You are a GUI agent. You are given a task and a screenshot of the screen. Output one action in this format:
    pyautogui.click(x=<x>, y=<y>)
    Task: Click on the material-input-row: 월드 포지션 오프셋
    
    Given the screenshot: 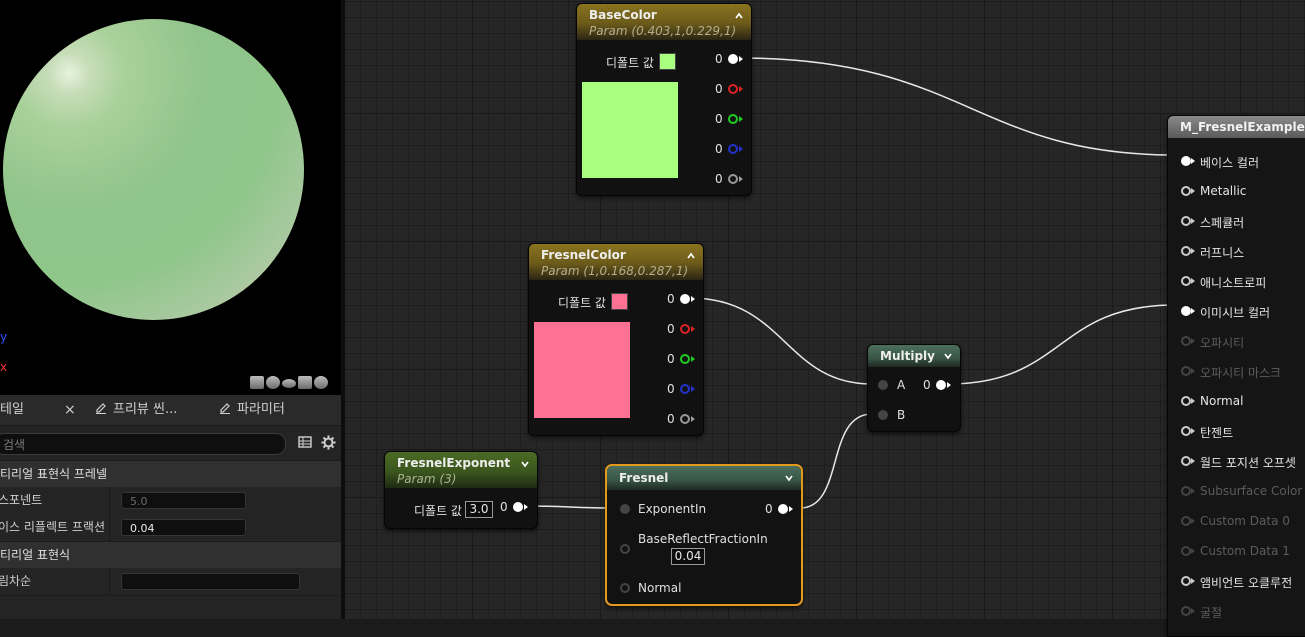 What is the action you would take?
    pyautogui.click(x=1236, y=461)
    